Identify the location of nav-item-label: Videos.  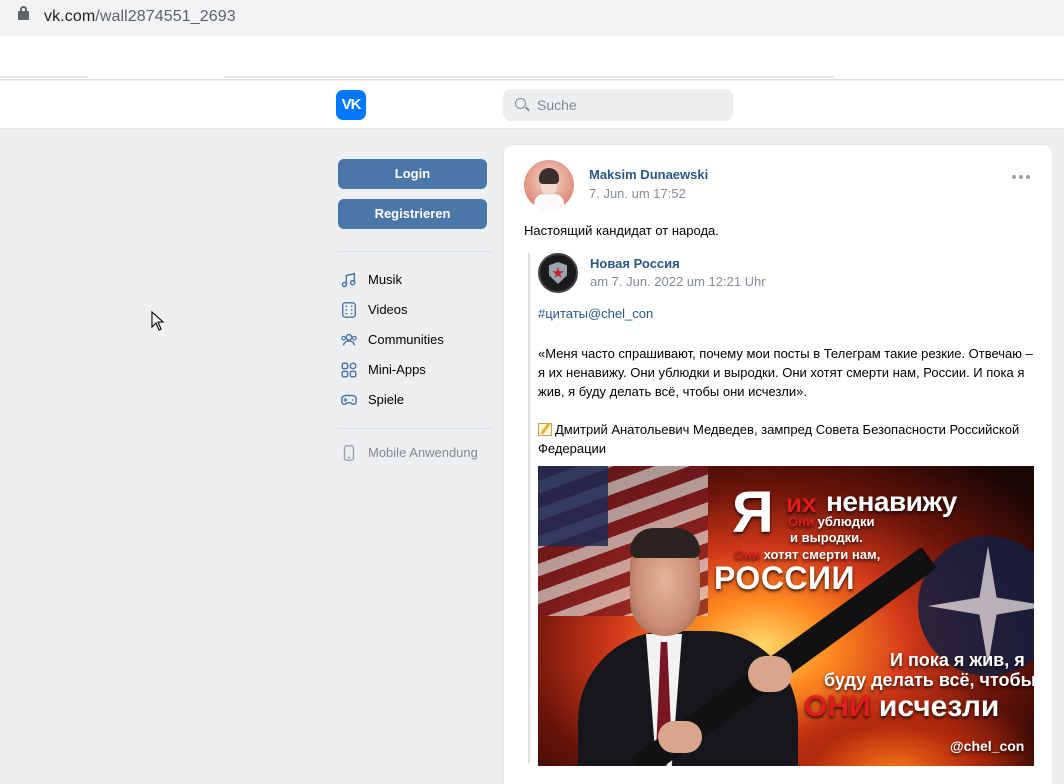
(388, 309).